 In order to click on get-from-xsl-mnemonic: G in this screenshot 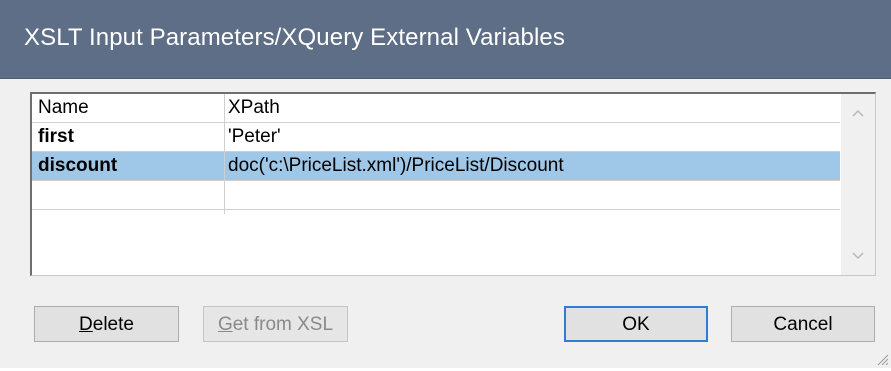, I will do `click(225, 324)`.